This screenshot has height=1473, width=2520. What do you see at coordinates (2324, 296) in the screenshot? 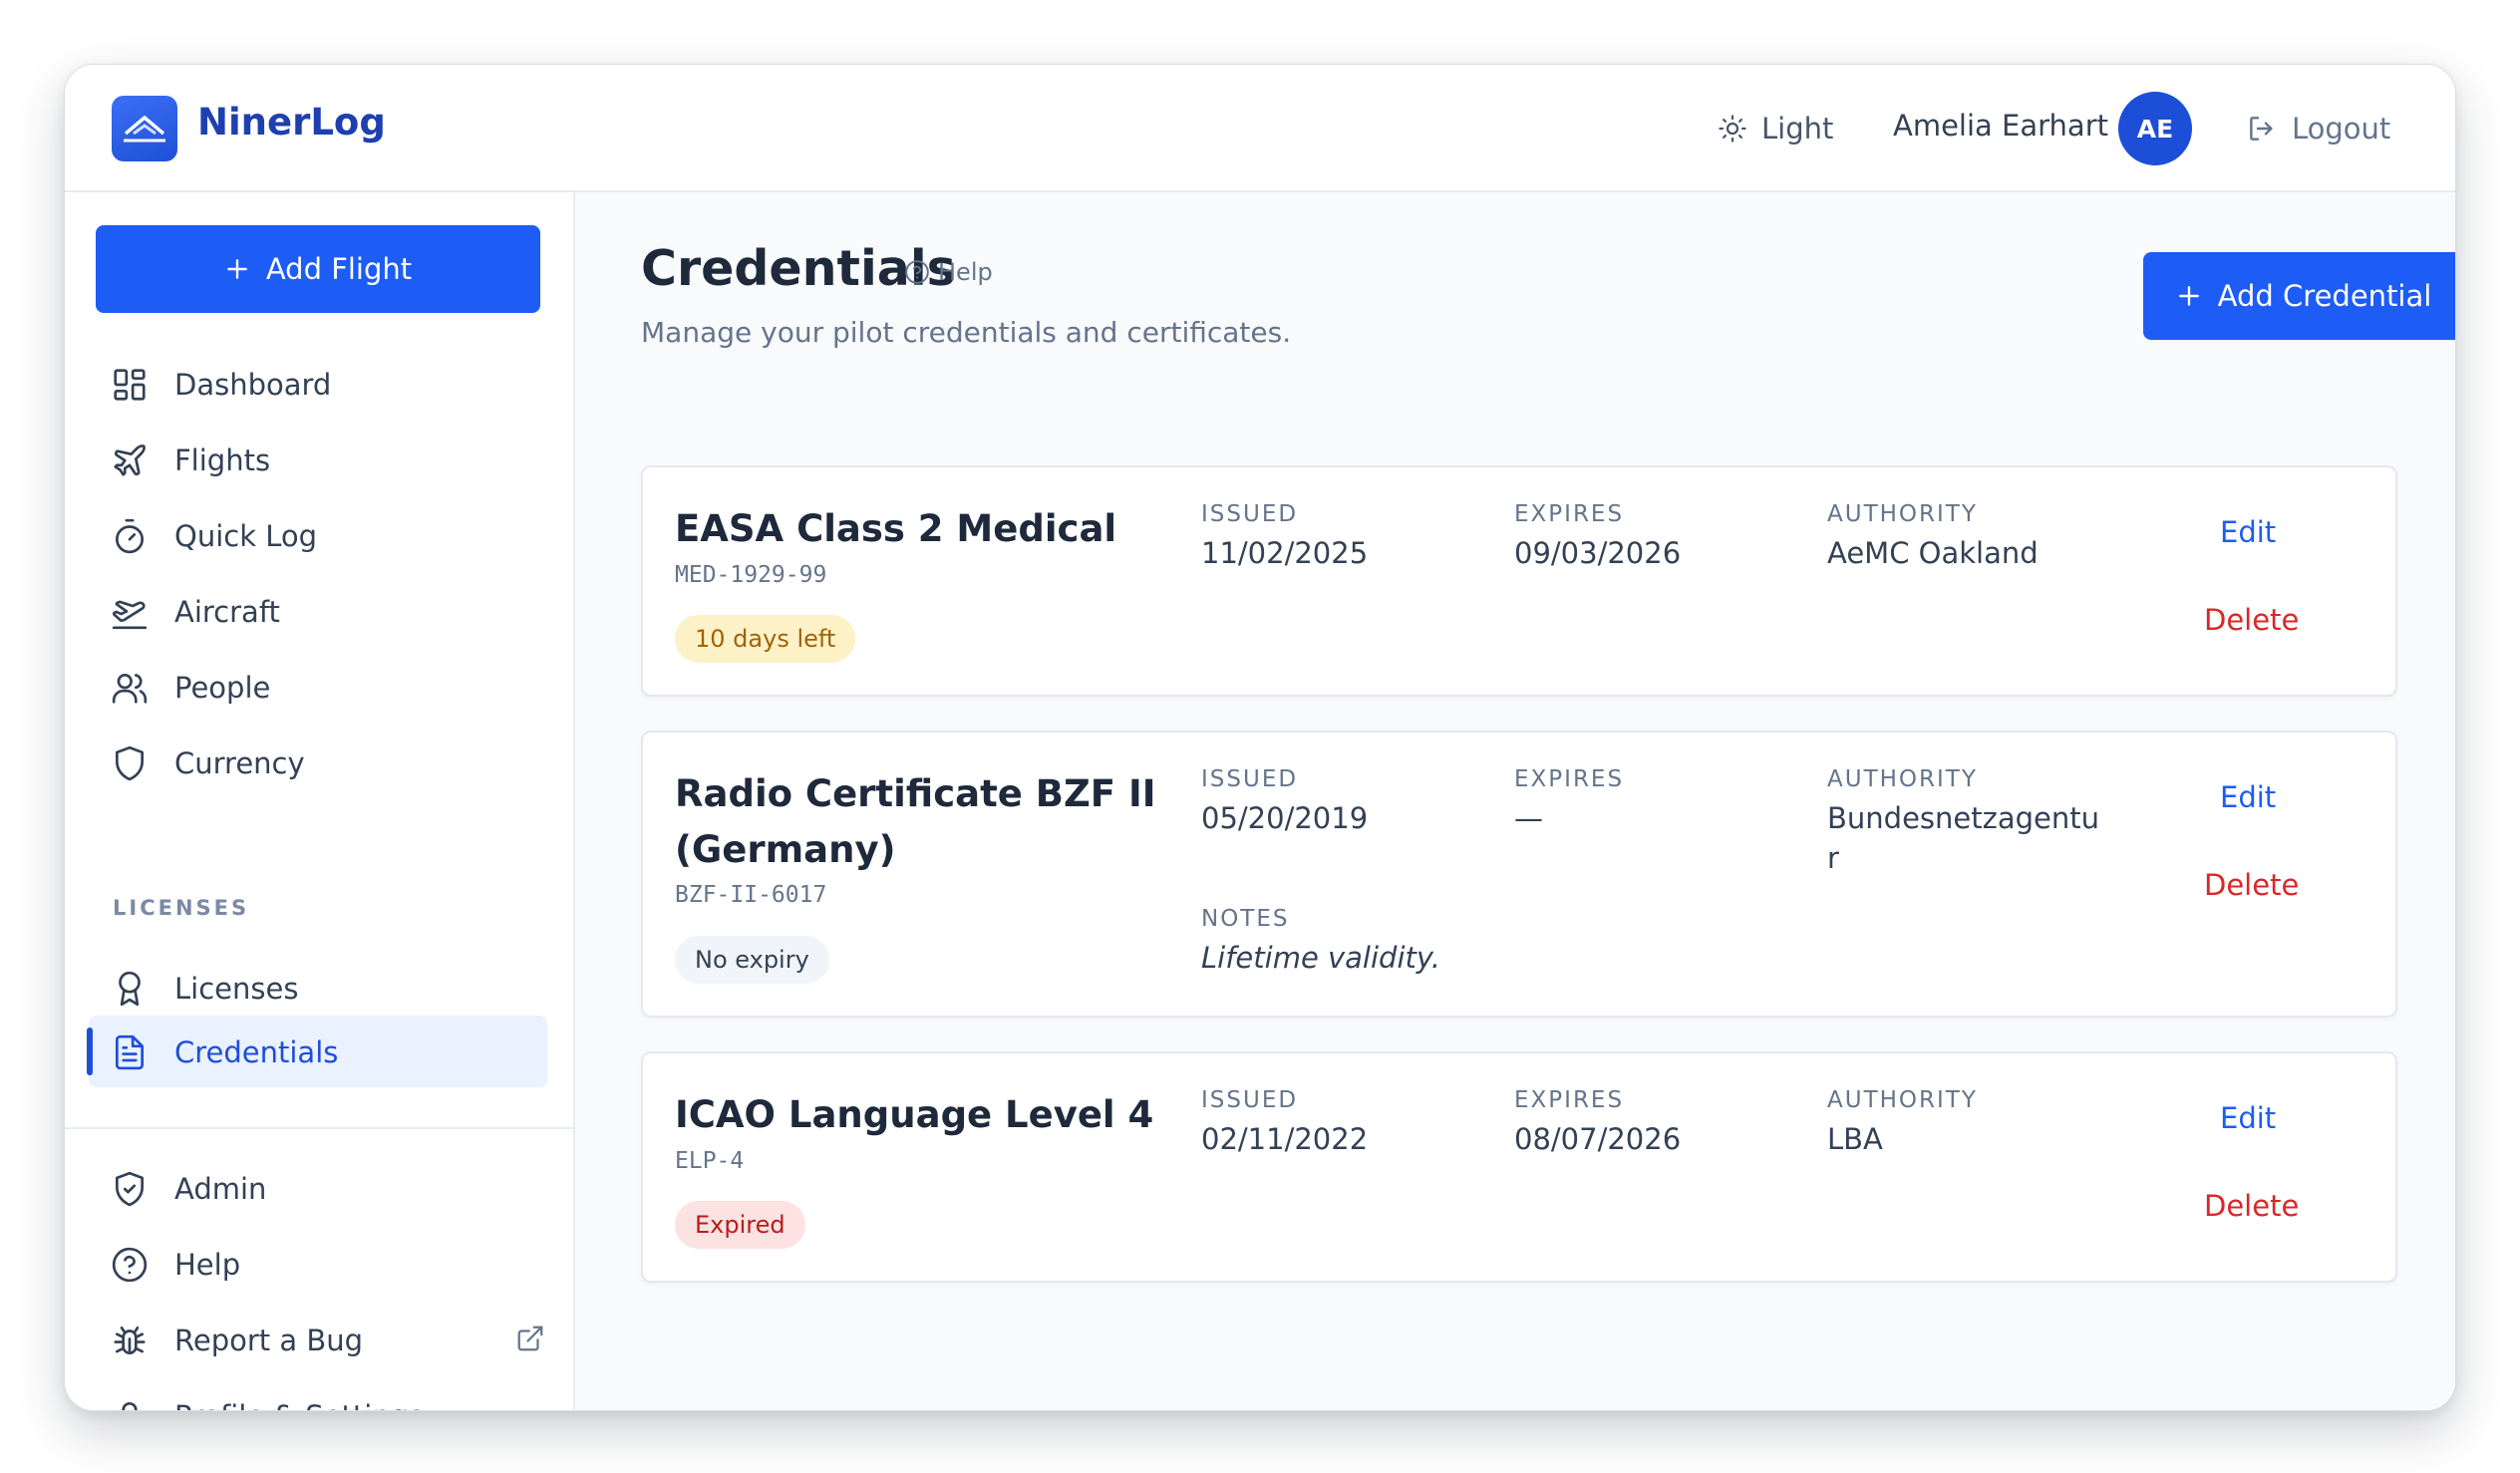
I see `add-credential-label: Add Credential` at bounding box center [2324, 296].